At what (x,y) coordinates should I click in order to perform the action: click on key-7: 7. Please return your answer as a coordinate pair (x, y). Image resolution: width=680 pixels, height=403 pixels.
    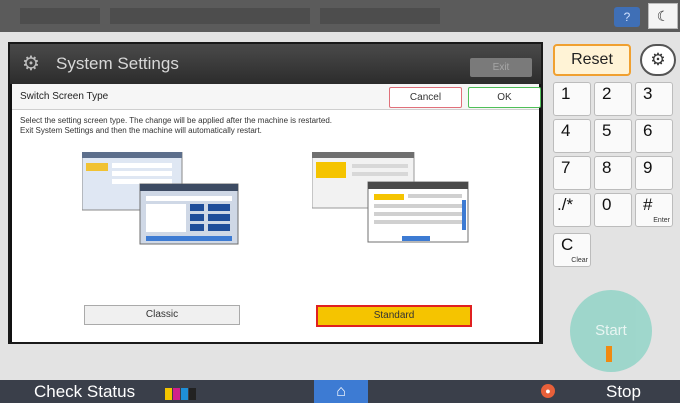
    Looking at the image, I should click on (572, 173).